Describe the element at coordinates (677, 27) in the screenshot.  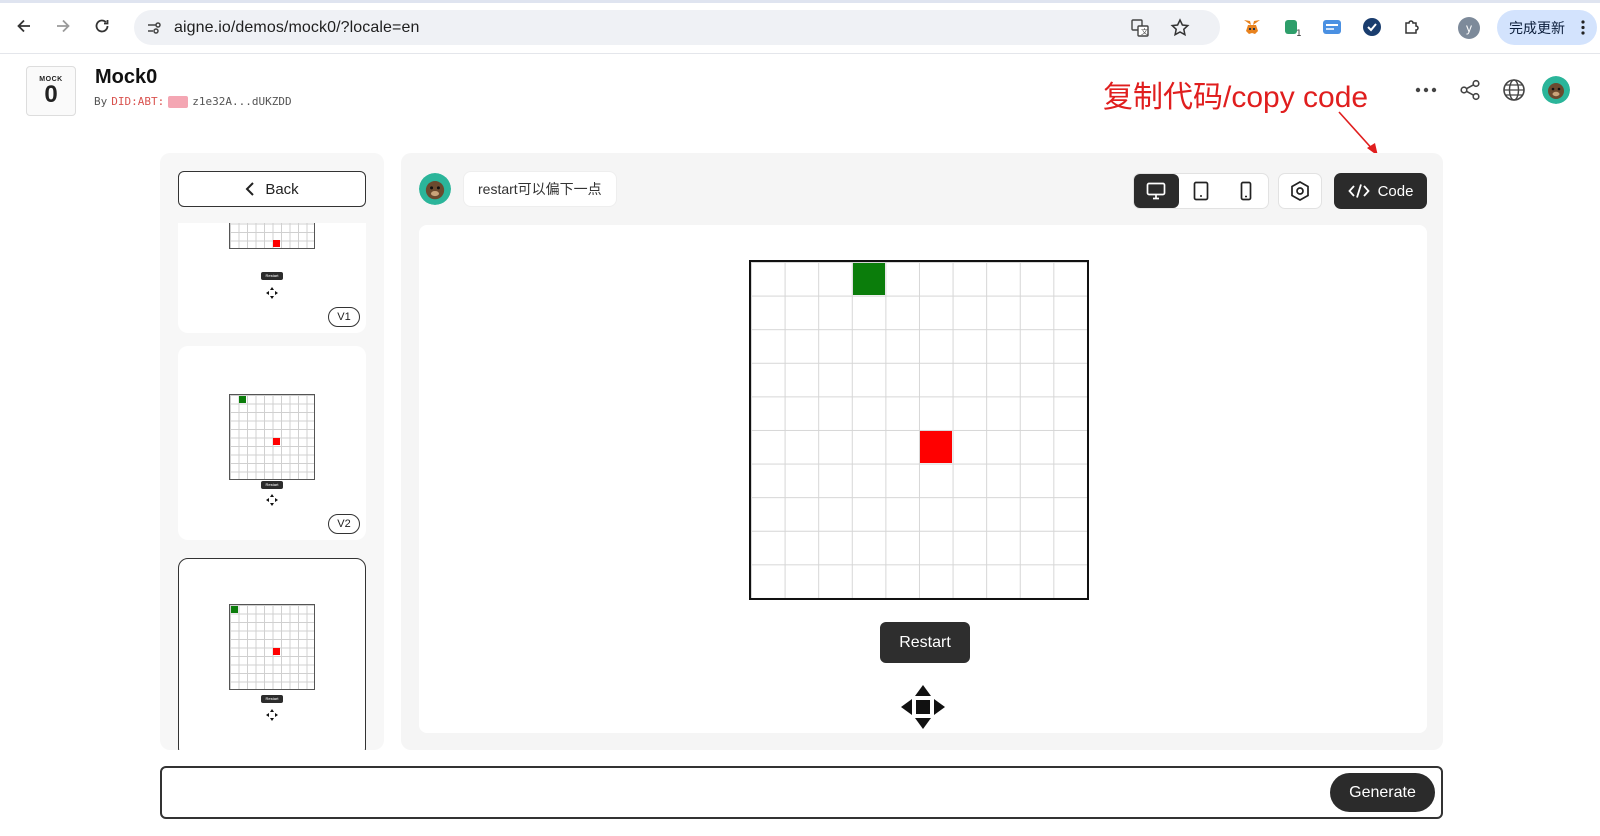
I see `address-bar: aigne.io/demos/mock0/?locale=en 文` at that location.